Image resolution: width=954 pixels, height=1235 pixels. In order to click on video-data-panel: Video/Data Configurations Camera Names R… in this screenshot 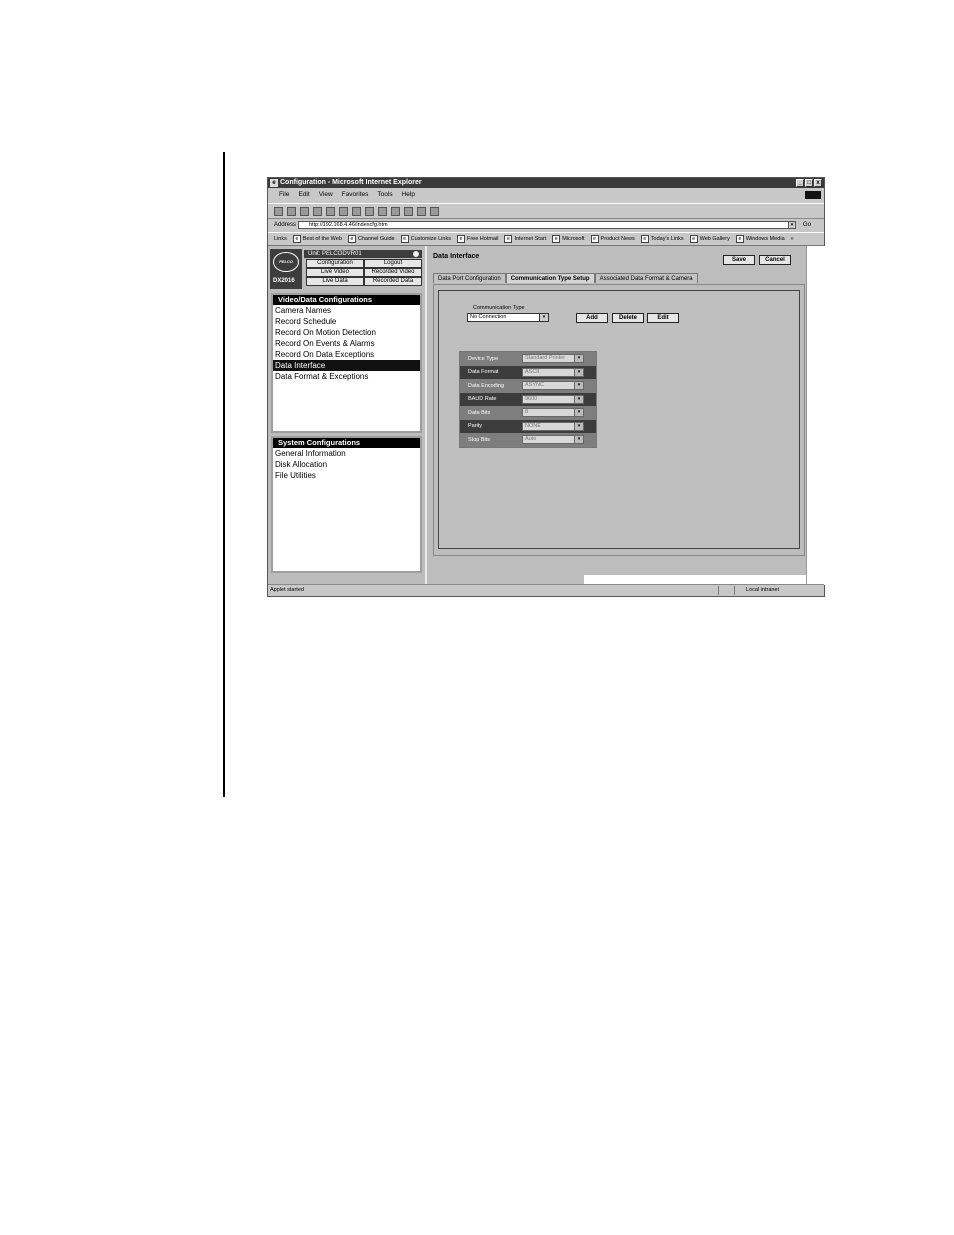, I will do `click(346, 363)`.